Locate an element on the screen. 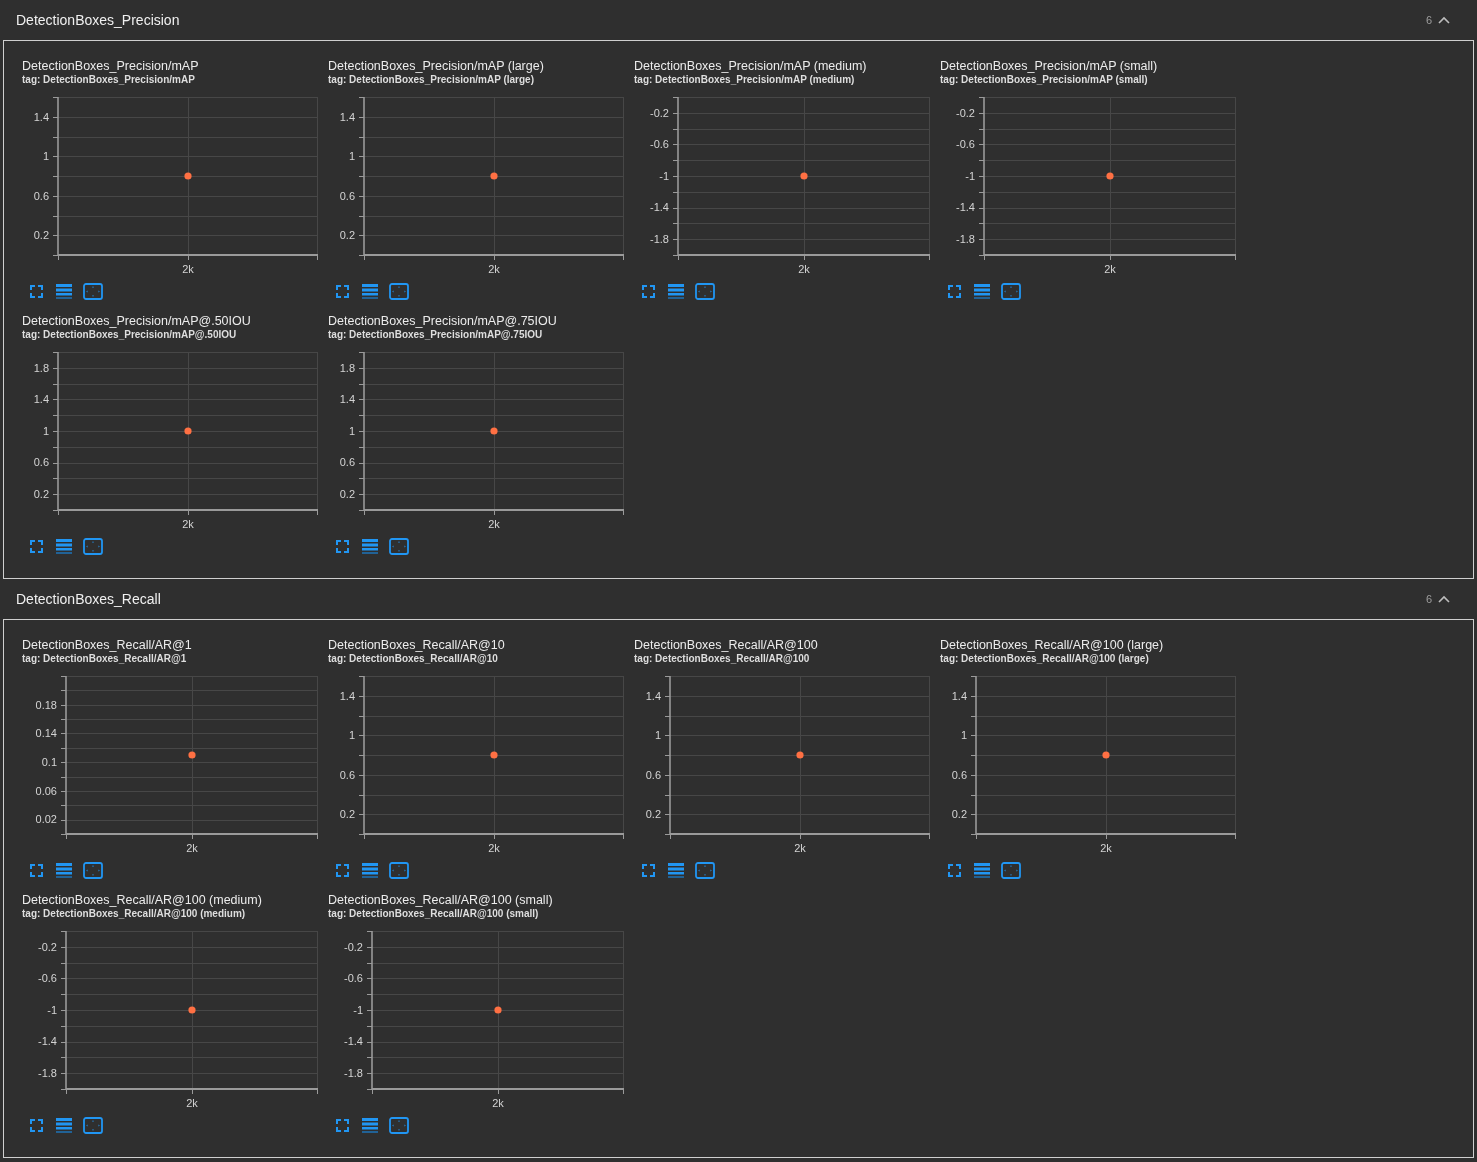 The image size is (1477, 1162). chart-tag: tag: DetectionBoxes_Recall/AR@100 (small) is located at coordinates (433, 914).